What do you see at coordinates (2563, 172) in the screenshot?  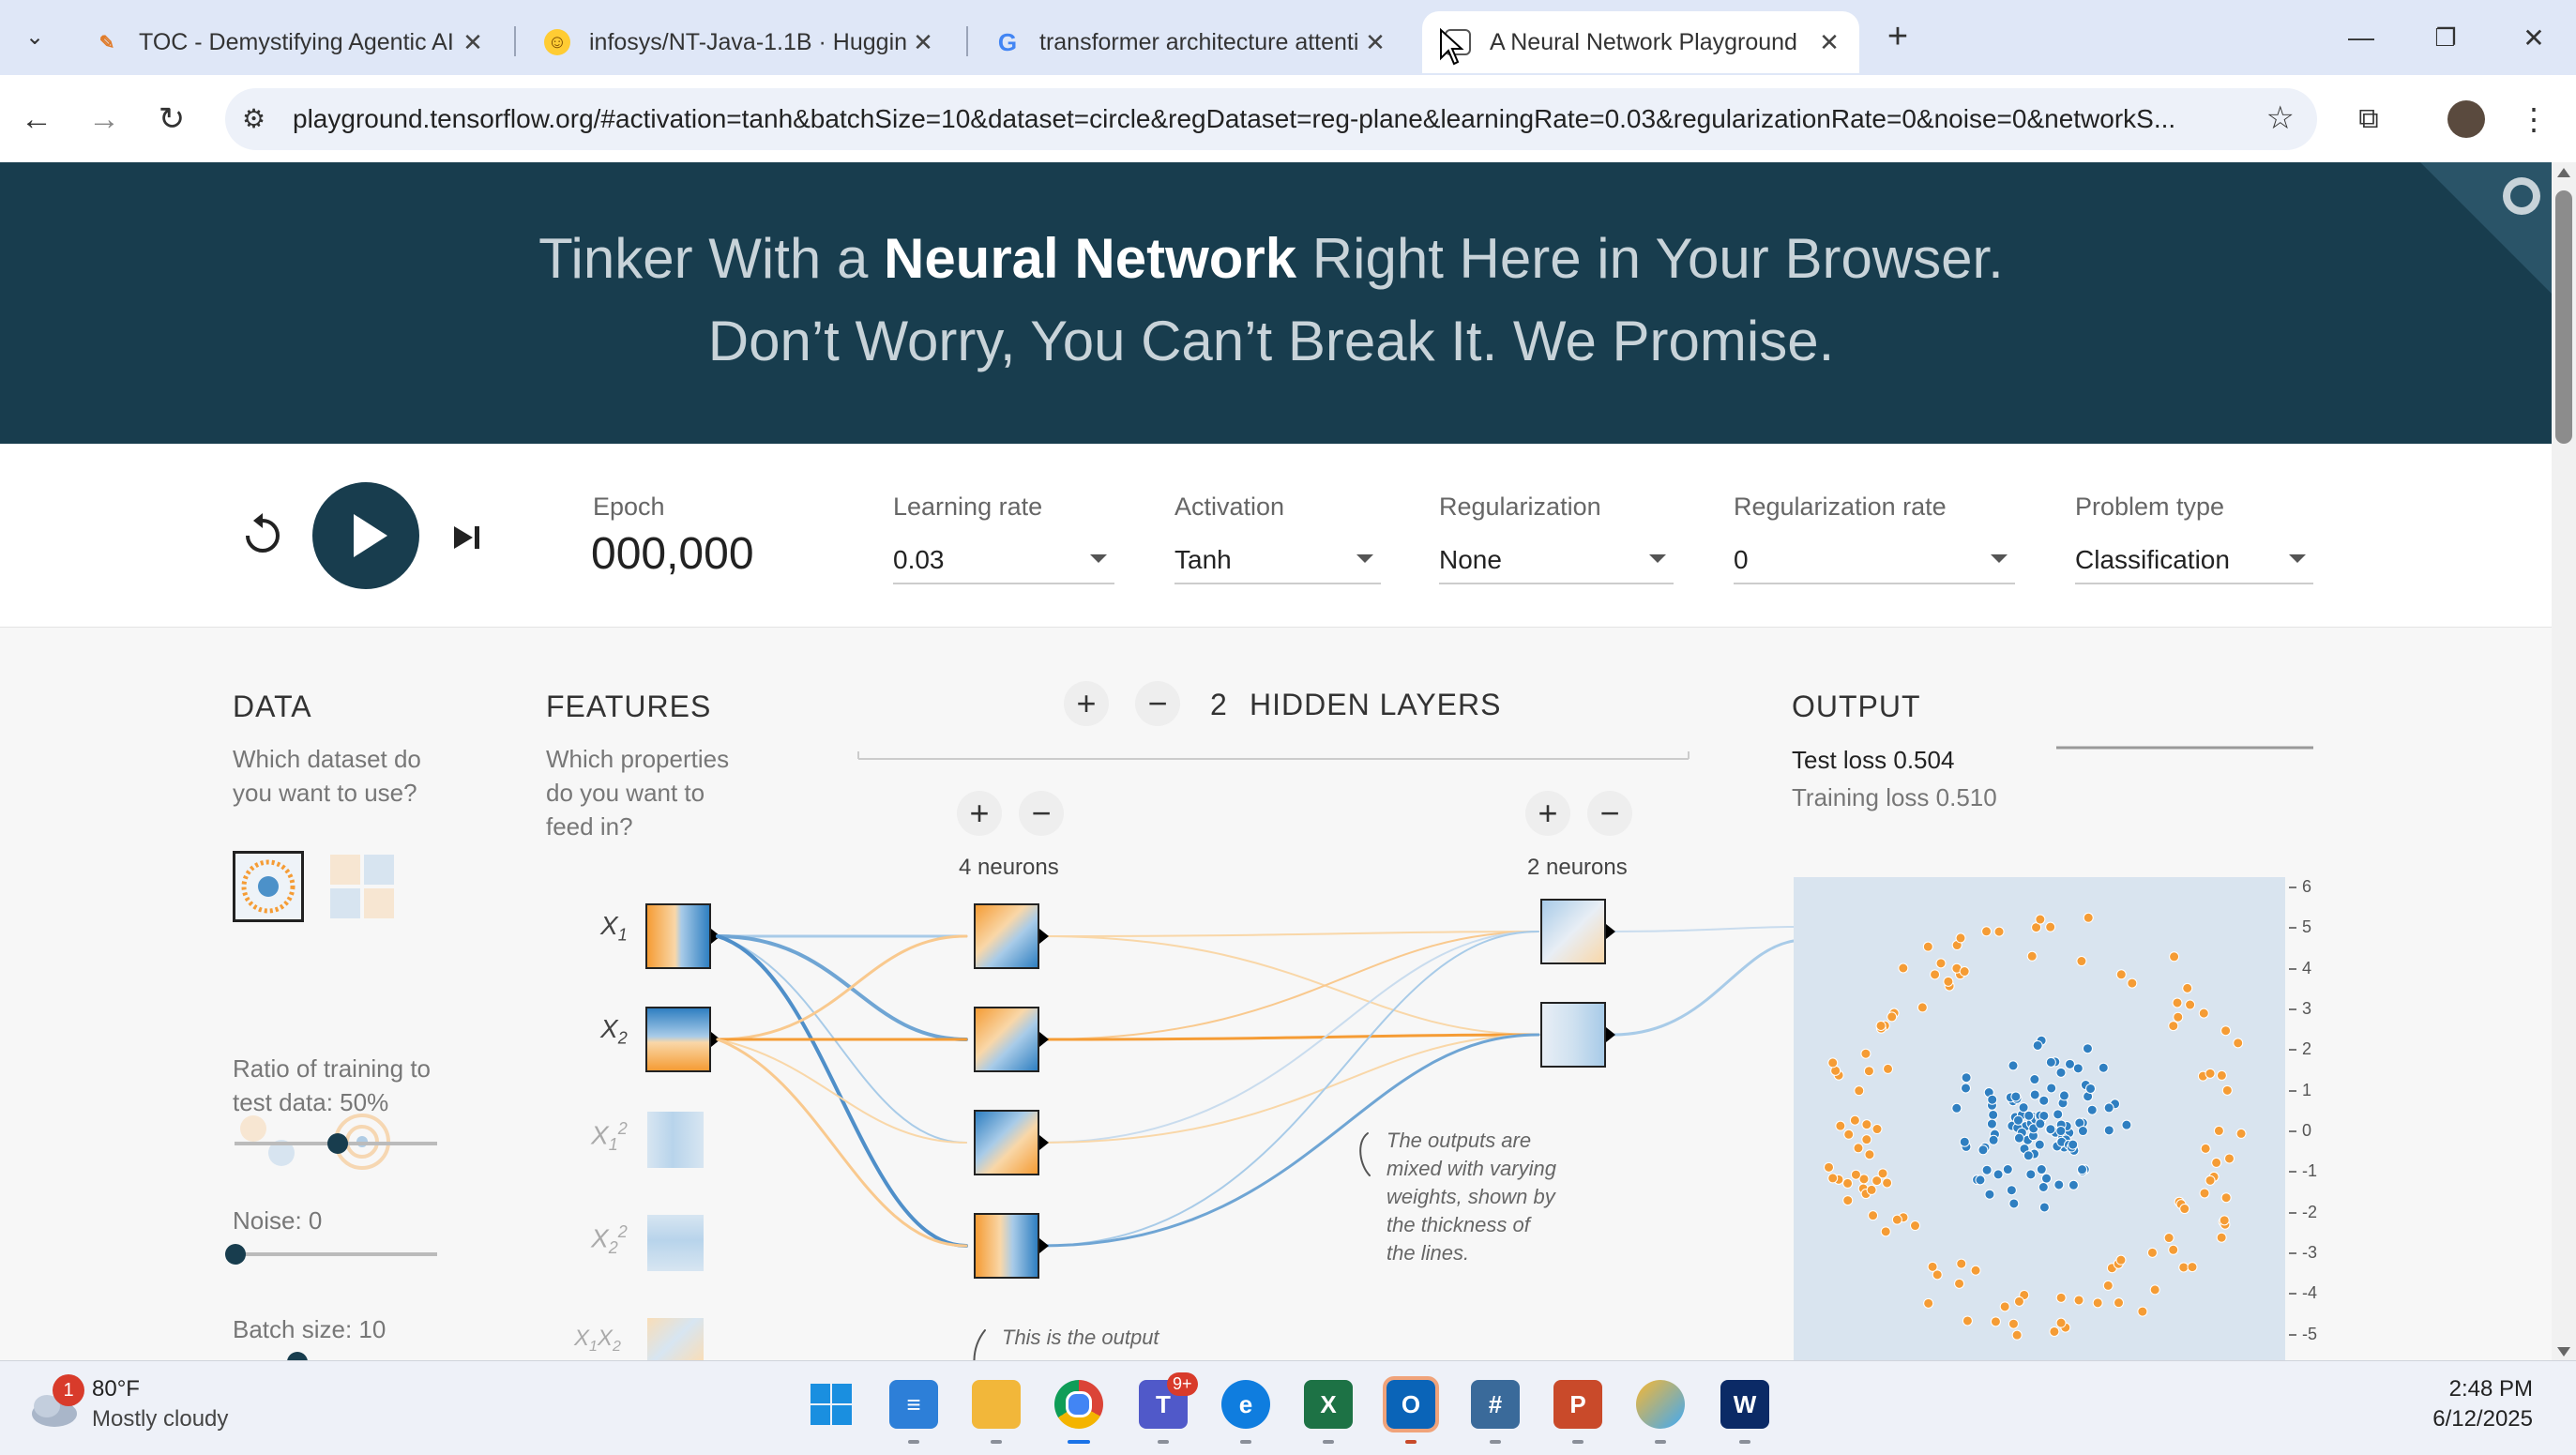 I see `scroll-up-icon` at bounding box center [2563, 172].